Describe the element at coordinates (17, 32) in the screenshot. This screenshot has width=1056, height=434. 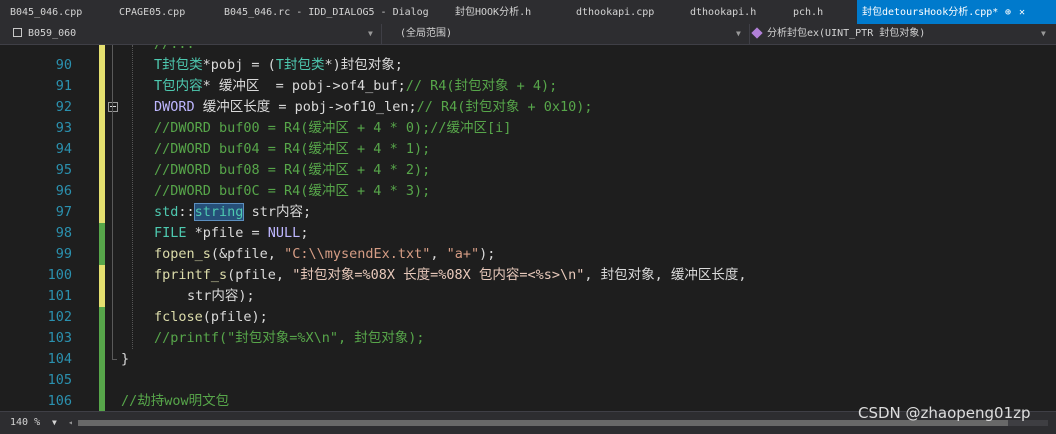
I see `project-icon` at that location.